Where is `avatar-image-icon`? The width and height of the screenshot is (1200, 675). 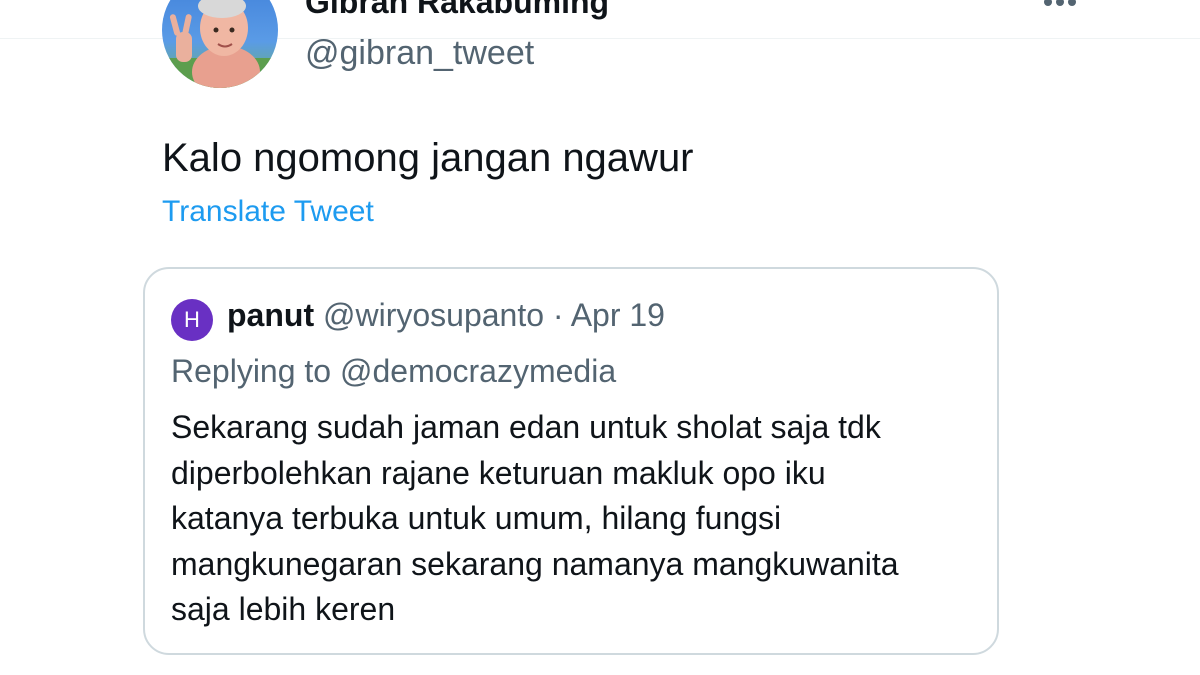
avatar-image-icon is located at coordinates (220, 44).